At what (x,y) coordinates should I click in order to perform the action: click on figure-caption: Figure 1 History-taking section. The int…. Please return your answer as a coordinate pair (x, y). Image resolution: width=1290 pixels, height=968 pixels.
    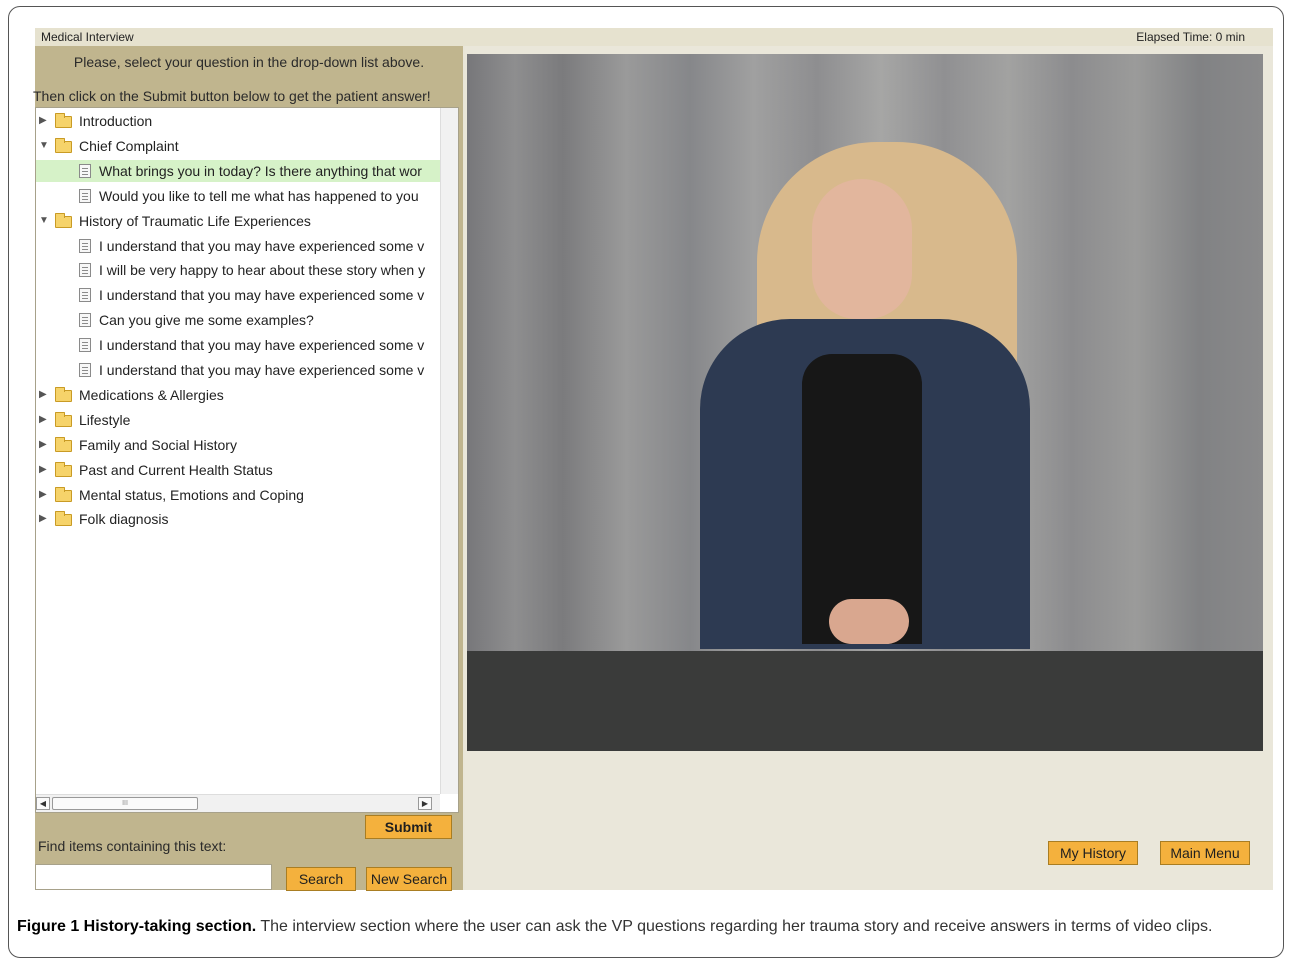
    Looking at the image, I should click on (644, 927).